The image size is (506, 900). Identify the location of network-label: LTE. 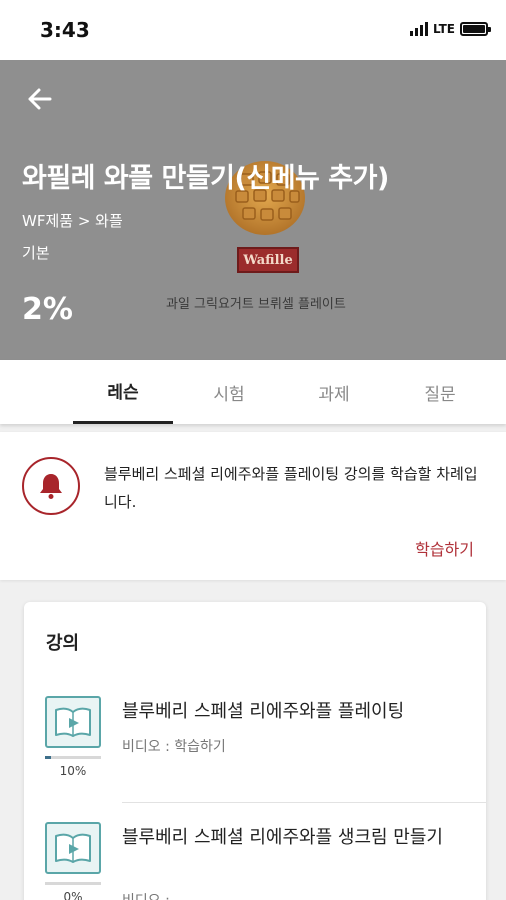
(443, 29).